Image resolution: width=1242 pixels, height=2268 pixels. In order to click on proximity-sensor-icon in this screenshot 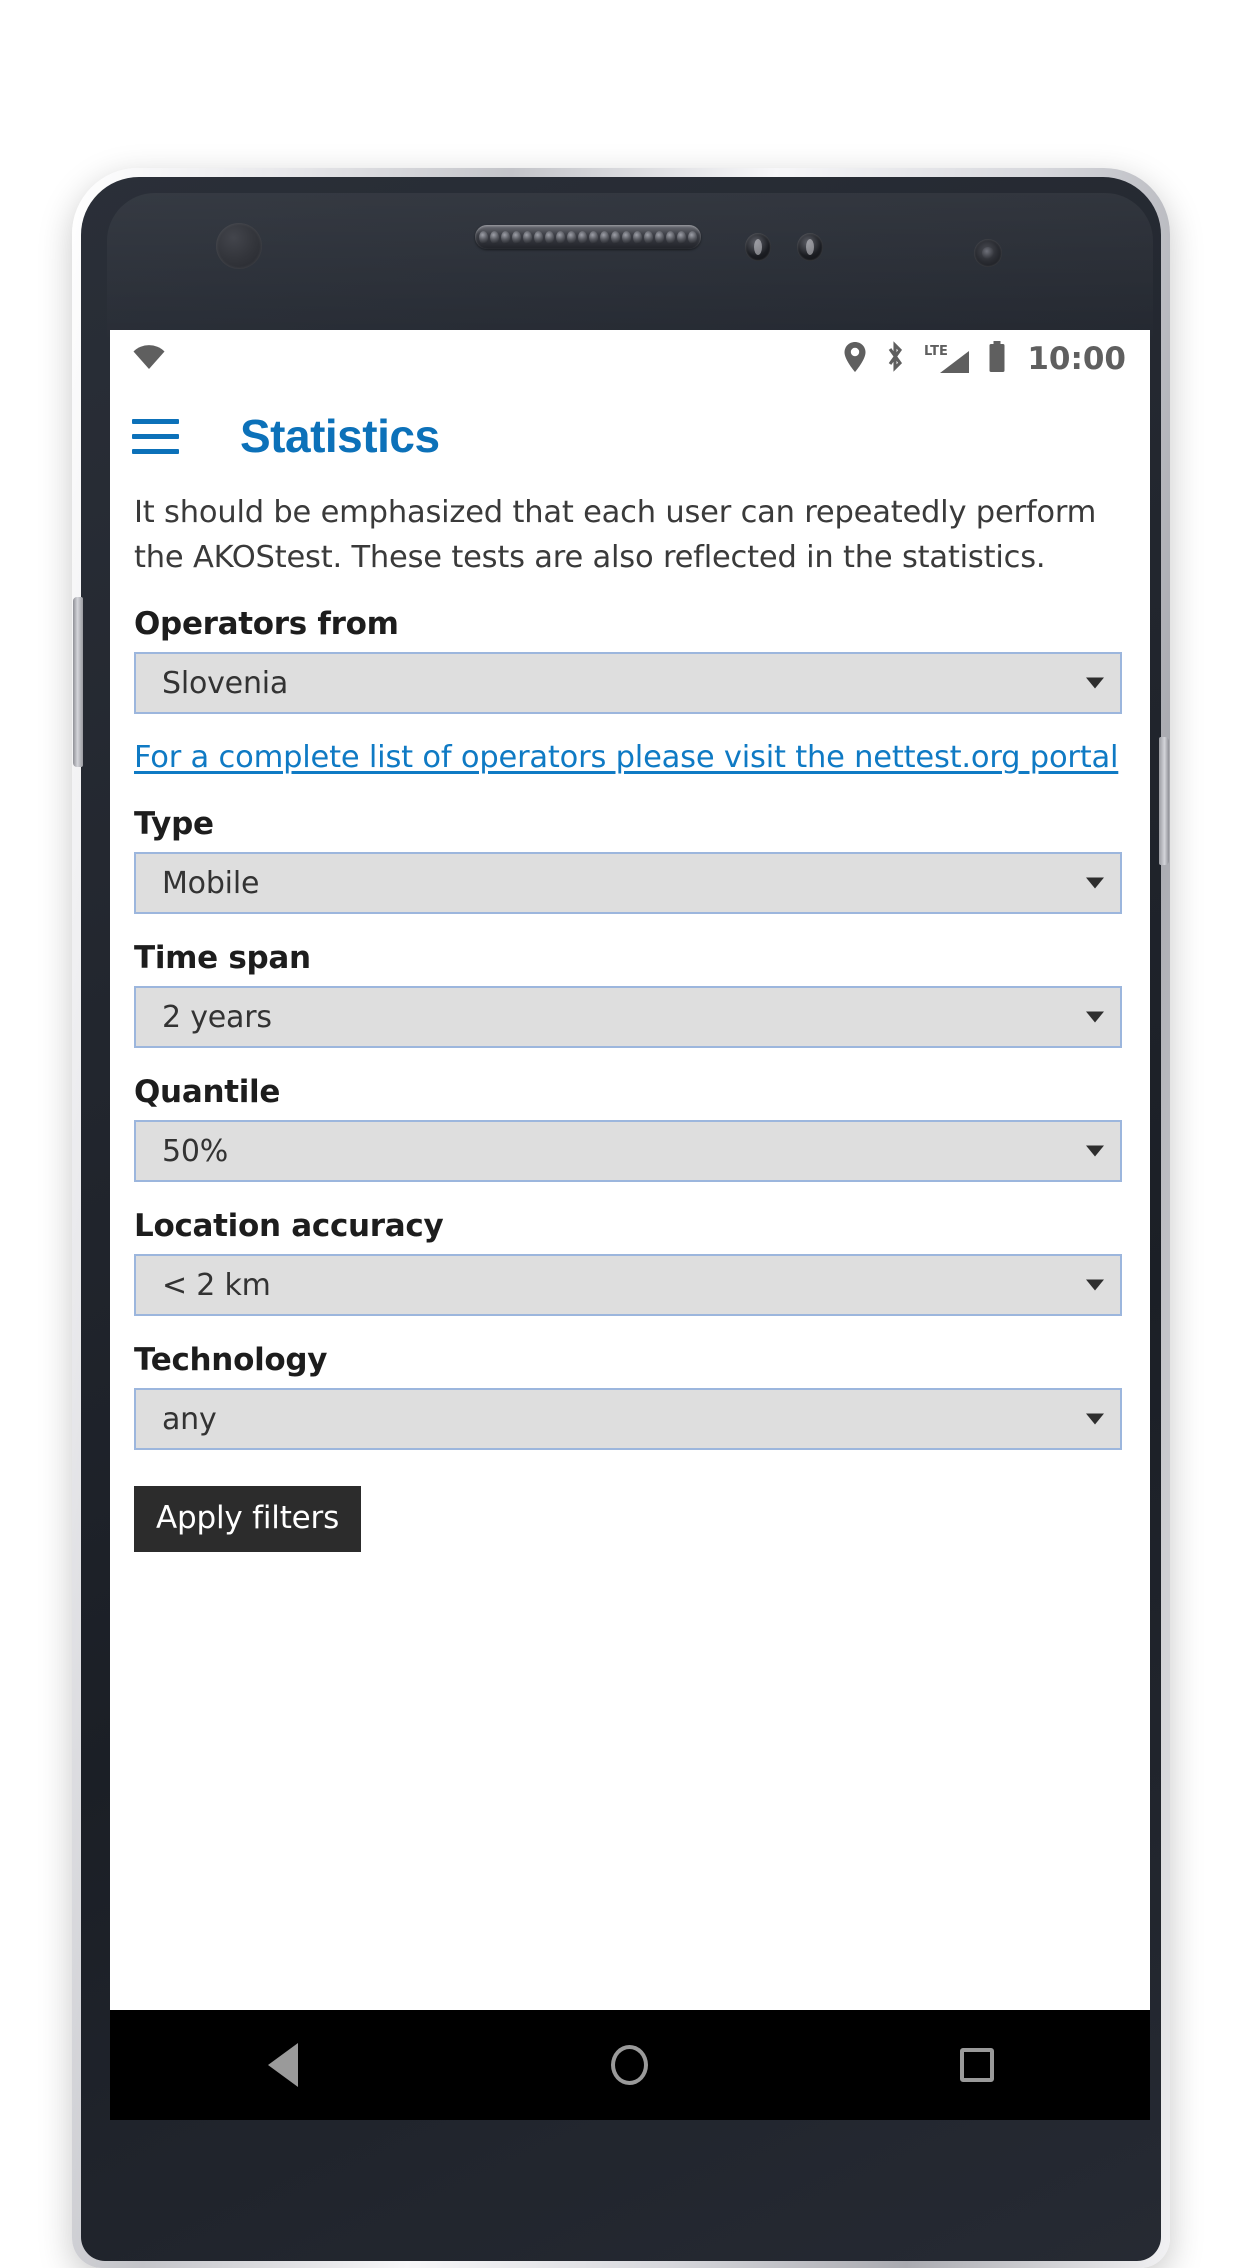, I will do `click(758, 247)`.